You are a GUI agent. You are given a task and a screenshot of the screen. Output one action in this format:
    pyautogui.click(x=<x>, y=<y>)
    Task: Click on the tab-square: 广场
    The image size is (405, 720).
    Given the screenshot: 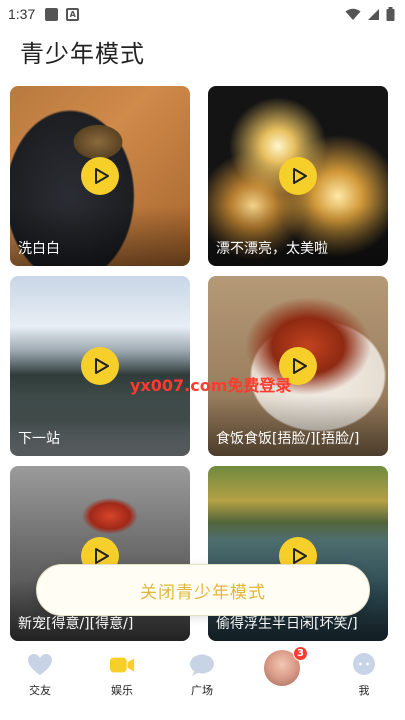 What is the action you would take?
    pyautogui.click(x=202, y=675)
    